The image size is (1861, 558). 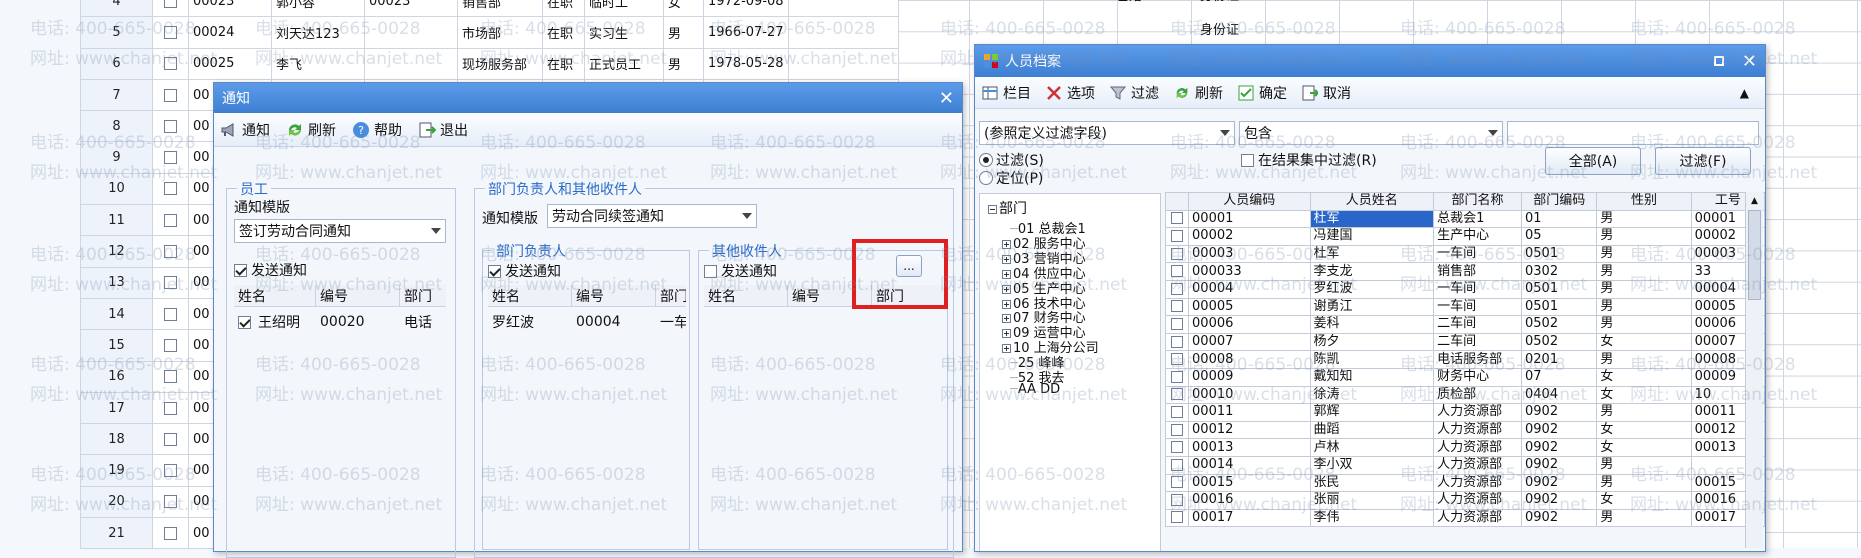 What do you see at coordinates (1011, 160) in the screenshot?
I see `radio-filter: 过滤(S)` at bounding box center [1011, 160].